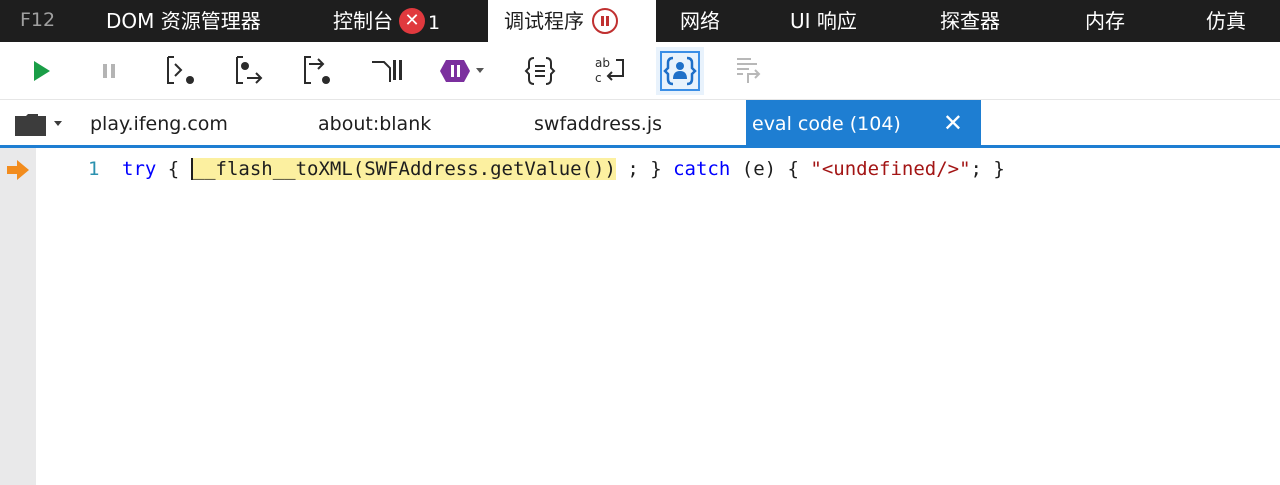  I want to click on step-into-icon, so click(180, 70).